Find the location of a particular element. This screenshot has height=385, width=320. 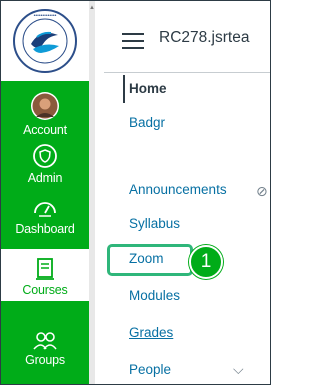

active-item-indicator is located at coordinates (124, 89).